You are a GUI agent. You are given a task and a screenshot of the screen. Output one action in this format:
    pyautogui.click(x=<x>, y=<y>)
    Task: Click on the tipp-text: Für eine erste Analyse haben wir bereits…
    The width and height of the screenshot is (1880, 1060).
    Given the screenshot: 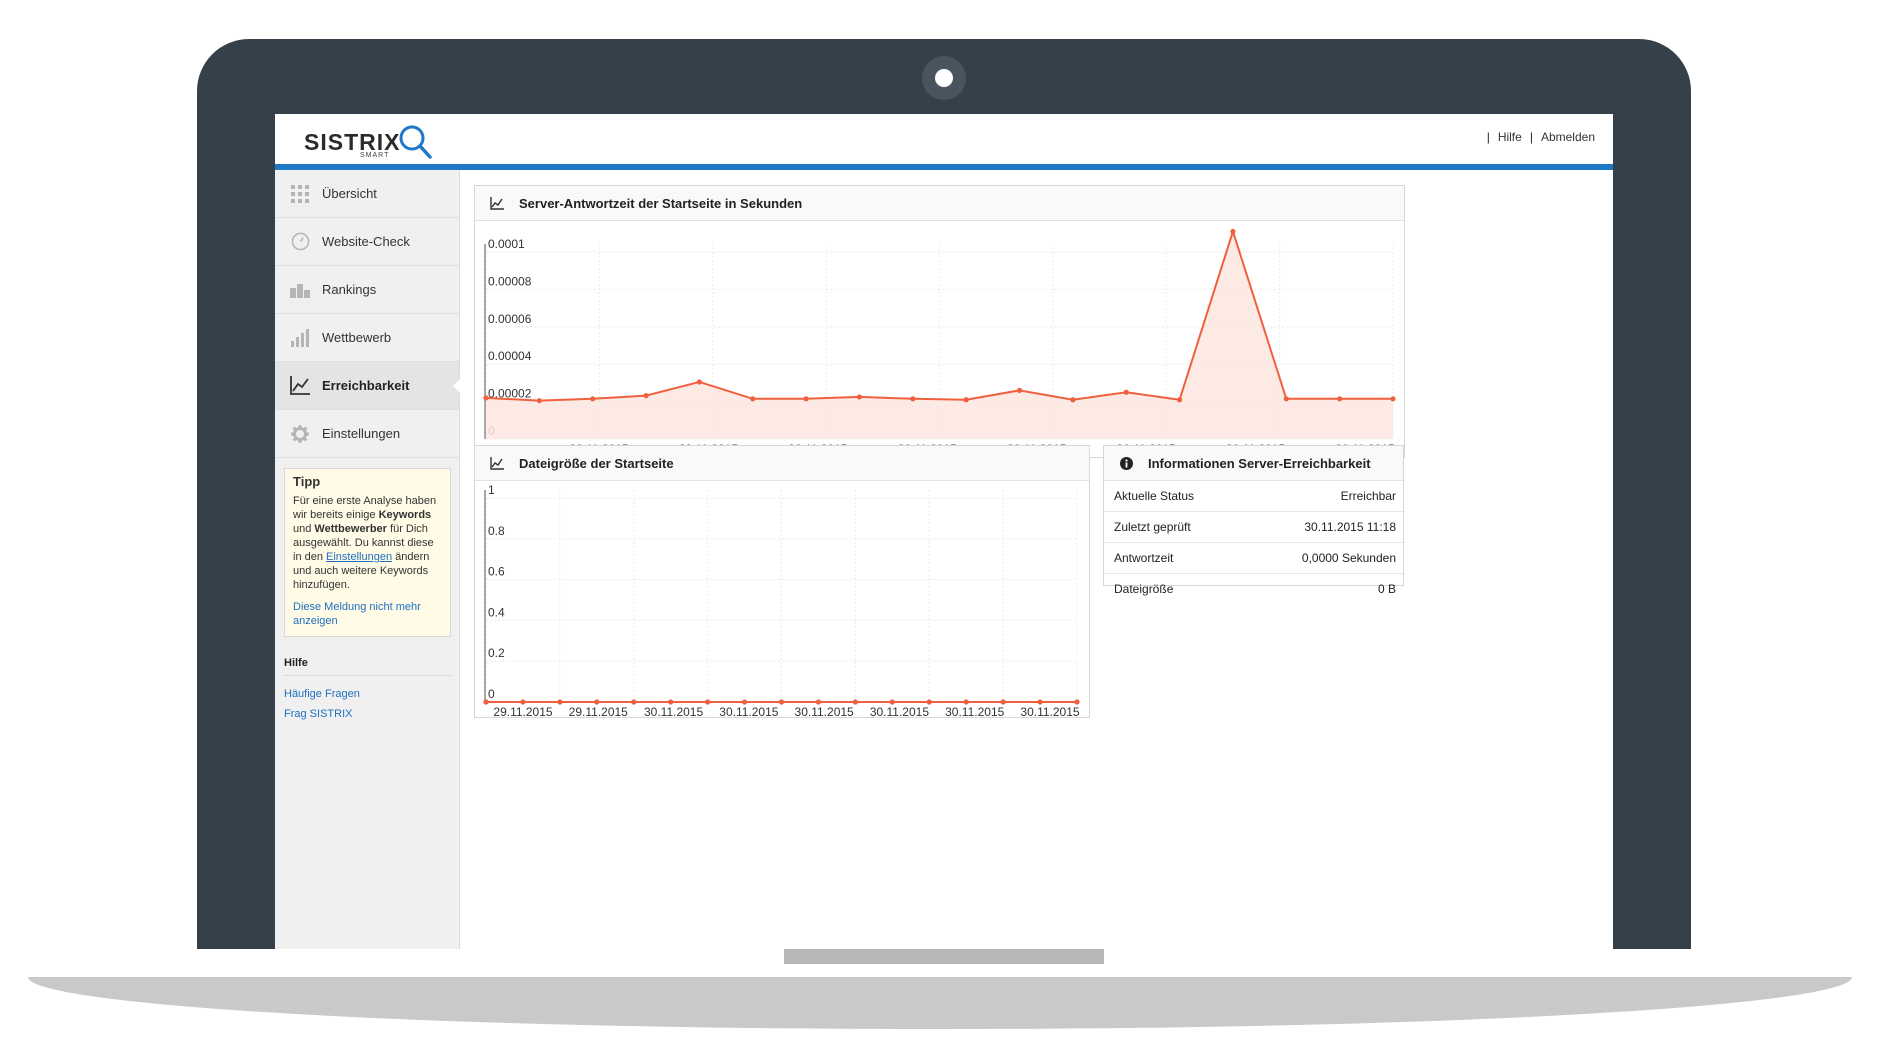 What is the action you would take?
    pyautogui.click(x=367, y=543)
    